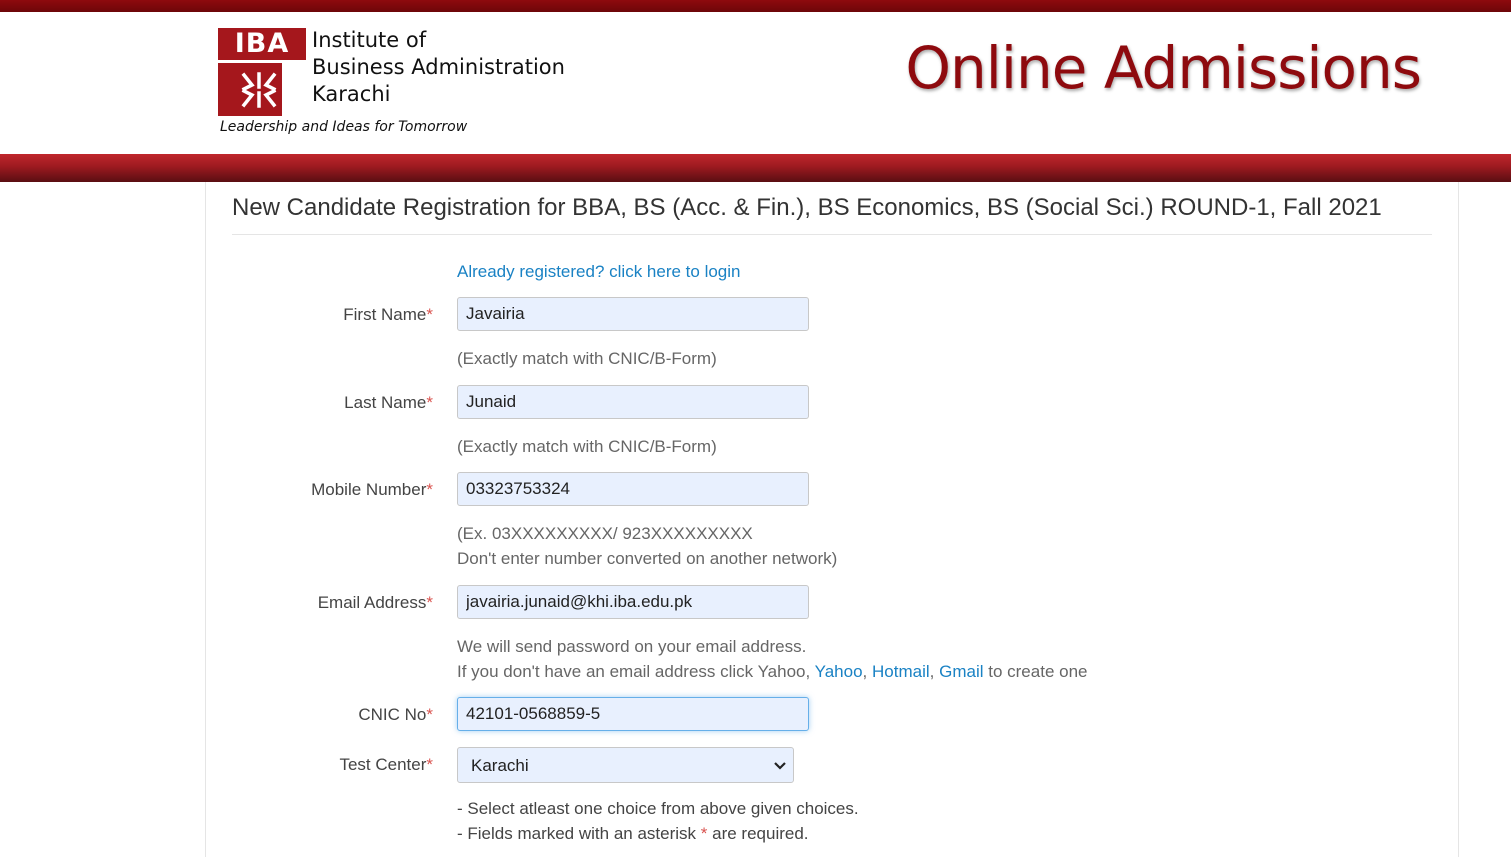 The image size is (1511, 857). Describe the element at coordinates (901, 671) in the screenshot. I see `hotmail-link: Hotmail` at that location.